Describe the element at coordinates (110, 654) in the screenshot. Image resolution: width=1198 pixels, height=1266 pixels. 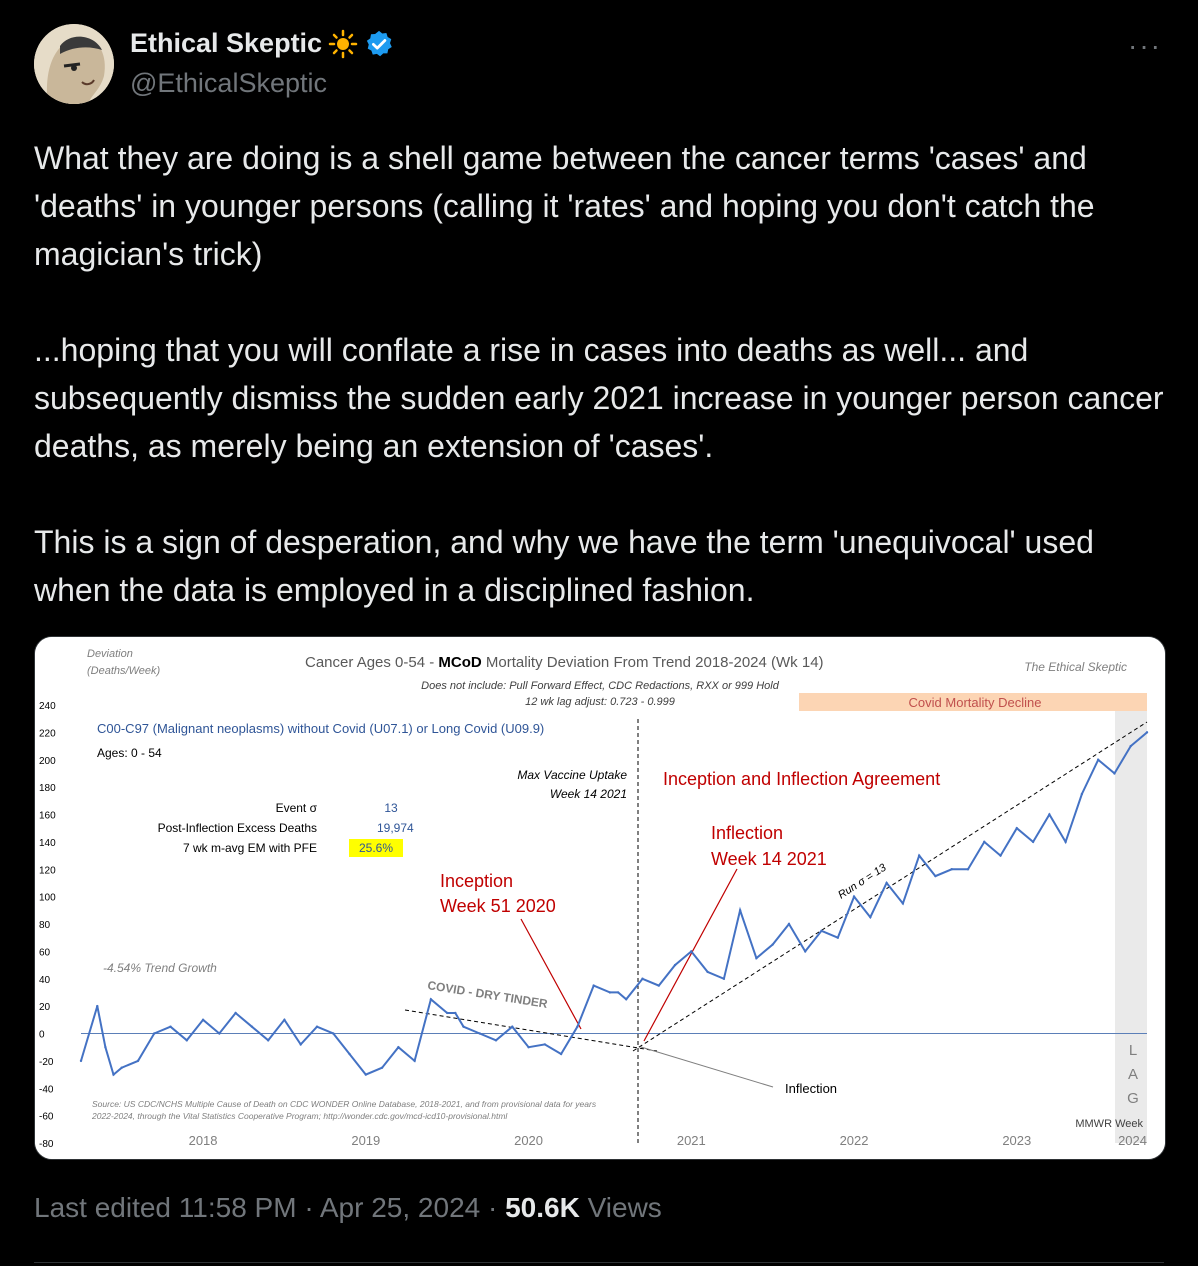
I see `y-axis-title-1: Deviation` at that location.